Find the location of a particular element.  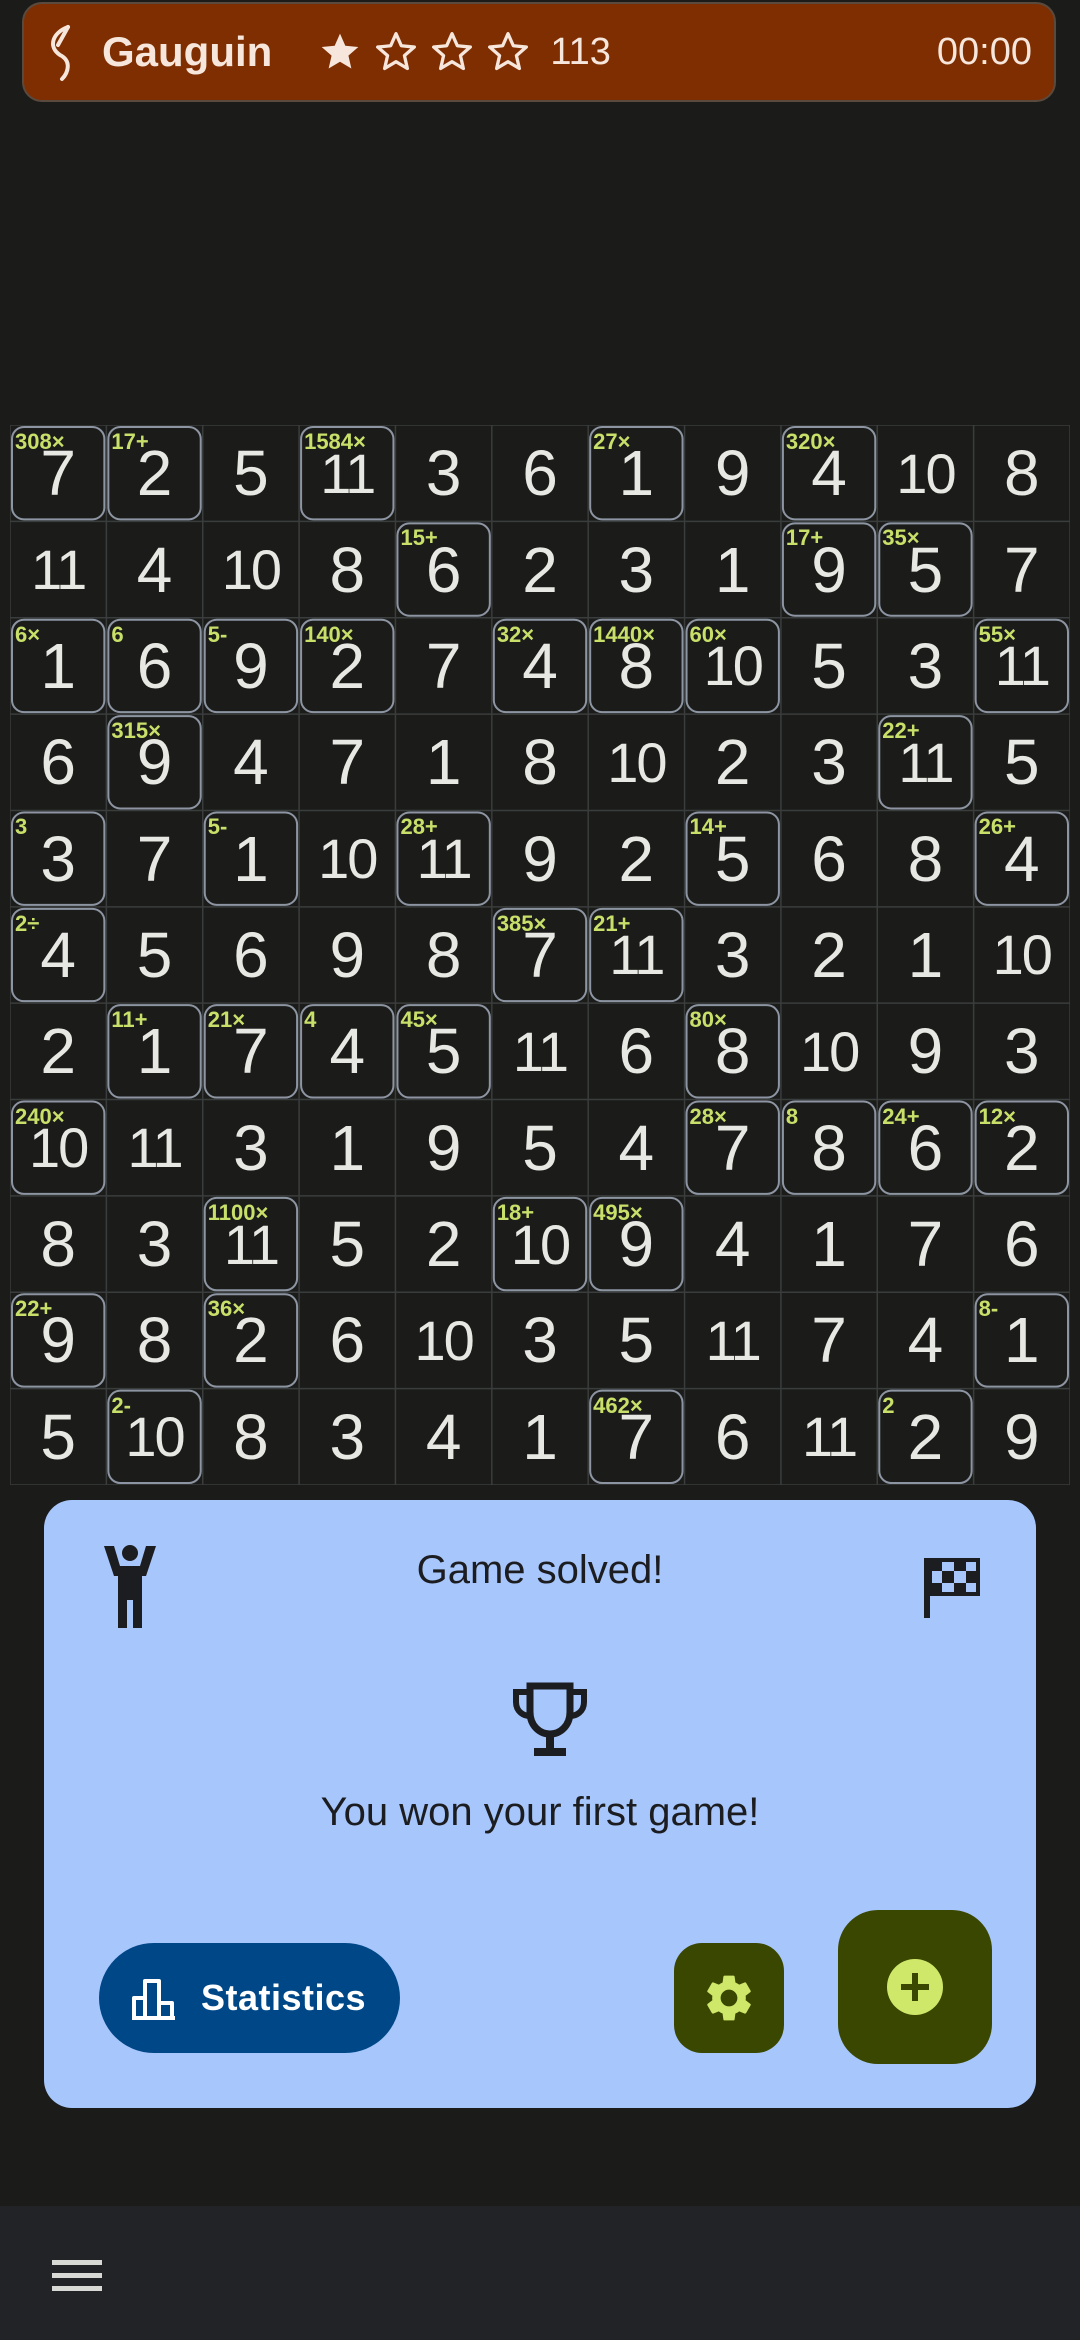

hamburger-menu-icon is located at coordinates (77, 2276).